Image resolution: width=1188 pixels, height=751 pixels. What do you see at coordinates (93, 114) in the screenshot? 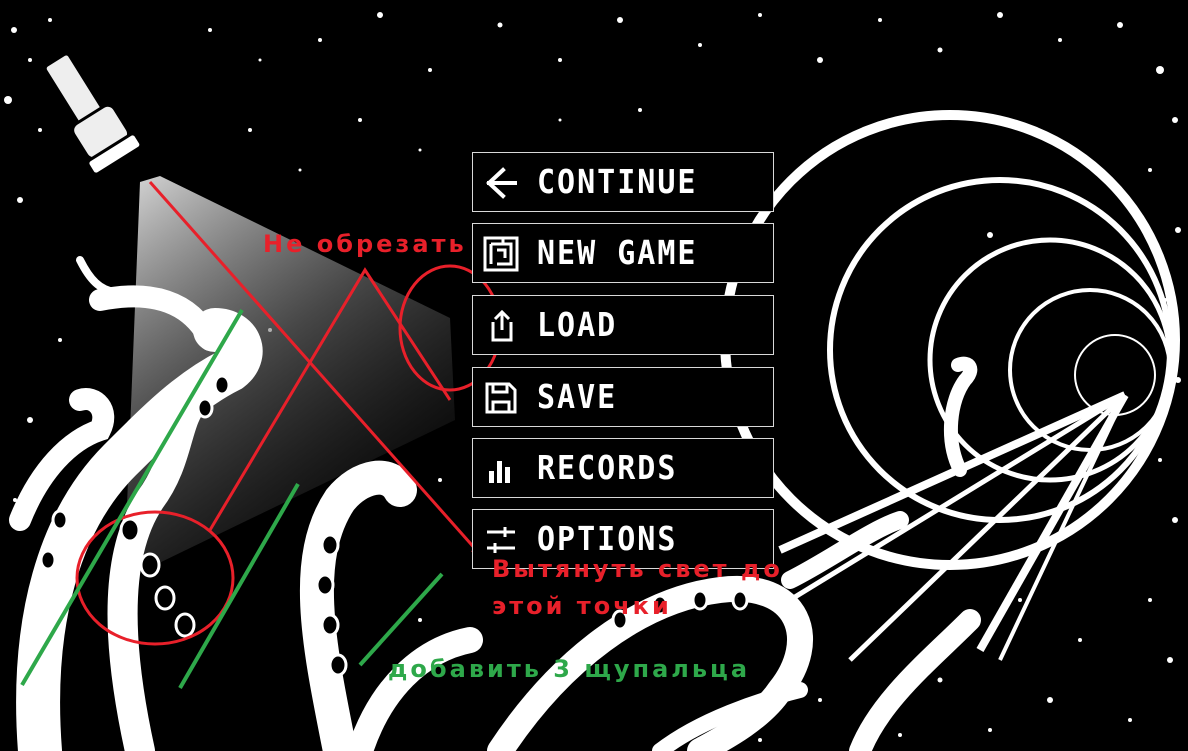
I see `flashlight-icon` at bounding box center [93, 114].